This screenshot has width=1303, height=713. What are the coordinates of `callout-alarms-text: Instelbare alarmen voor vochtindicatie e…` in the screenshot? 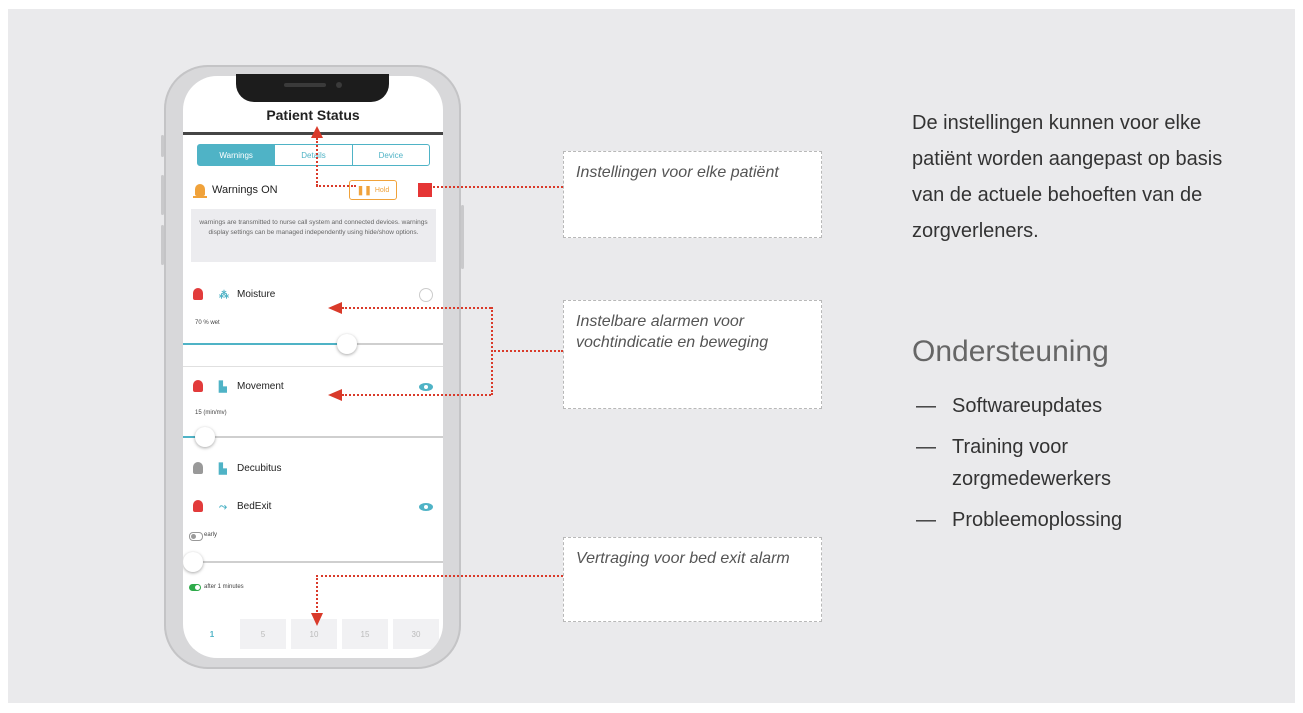 It's located at (672, 332).